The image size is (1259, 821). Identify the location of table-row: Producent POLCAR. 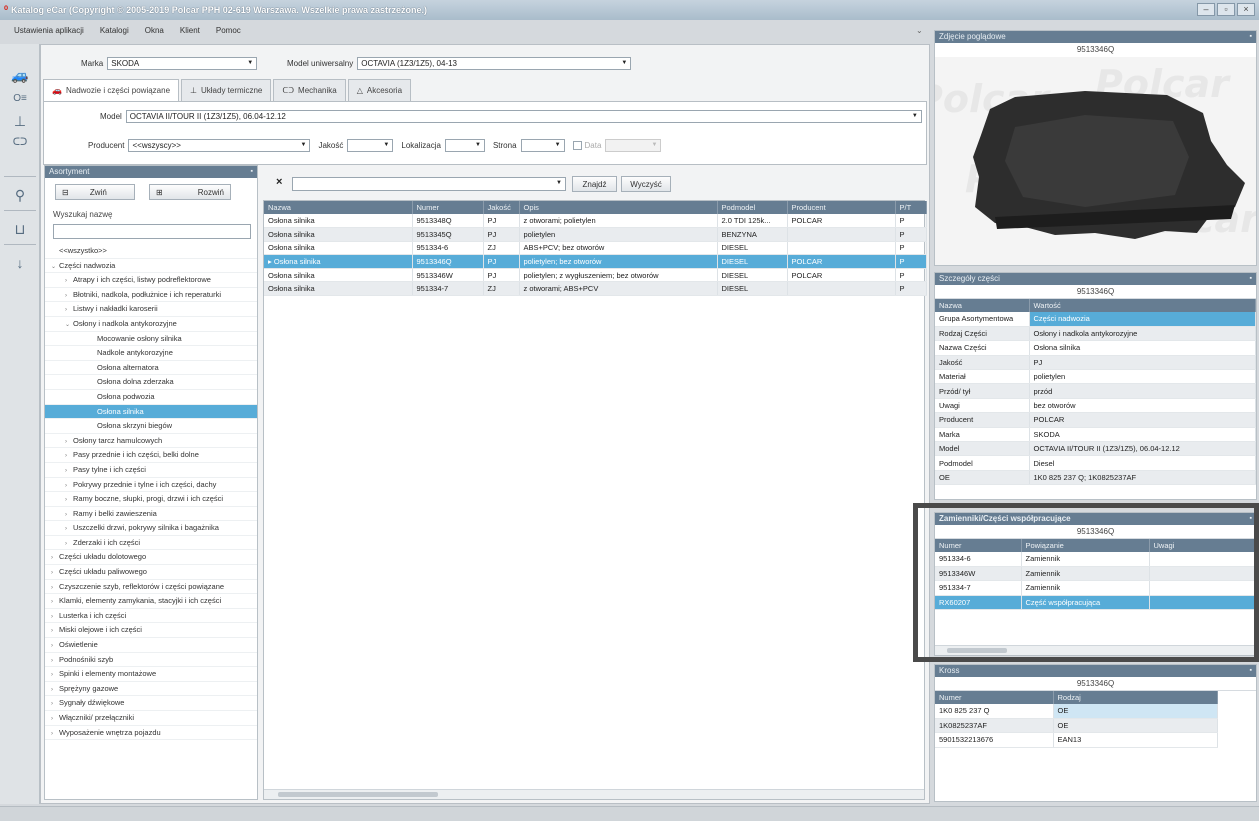
(1095, 420).